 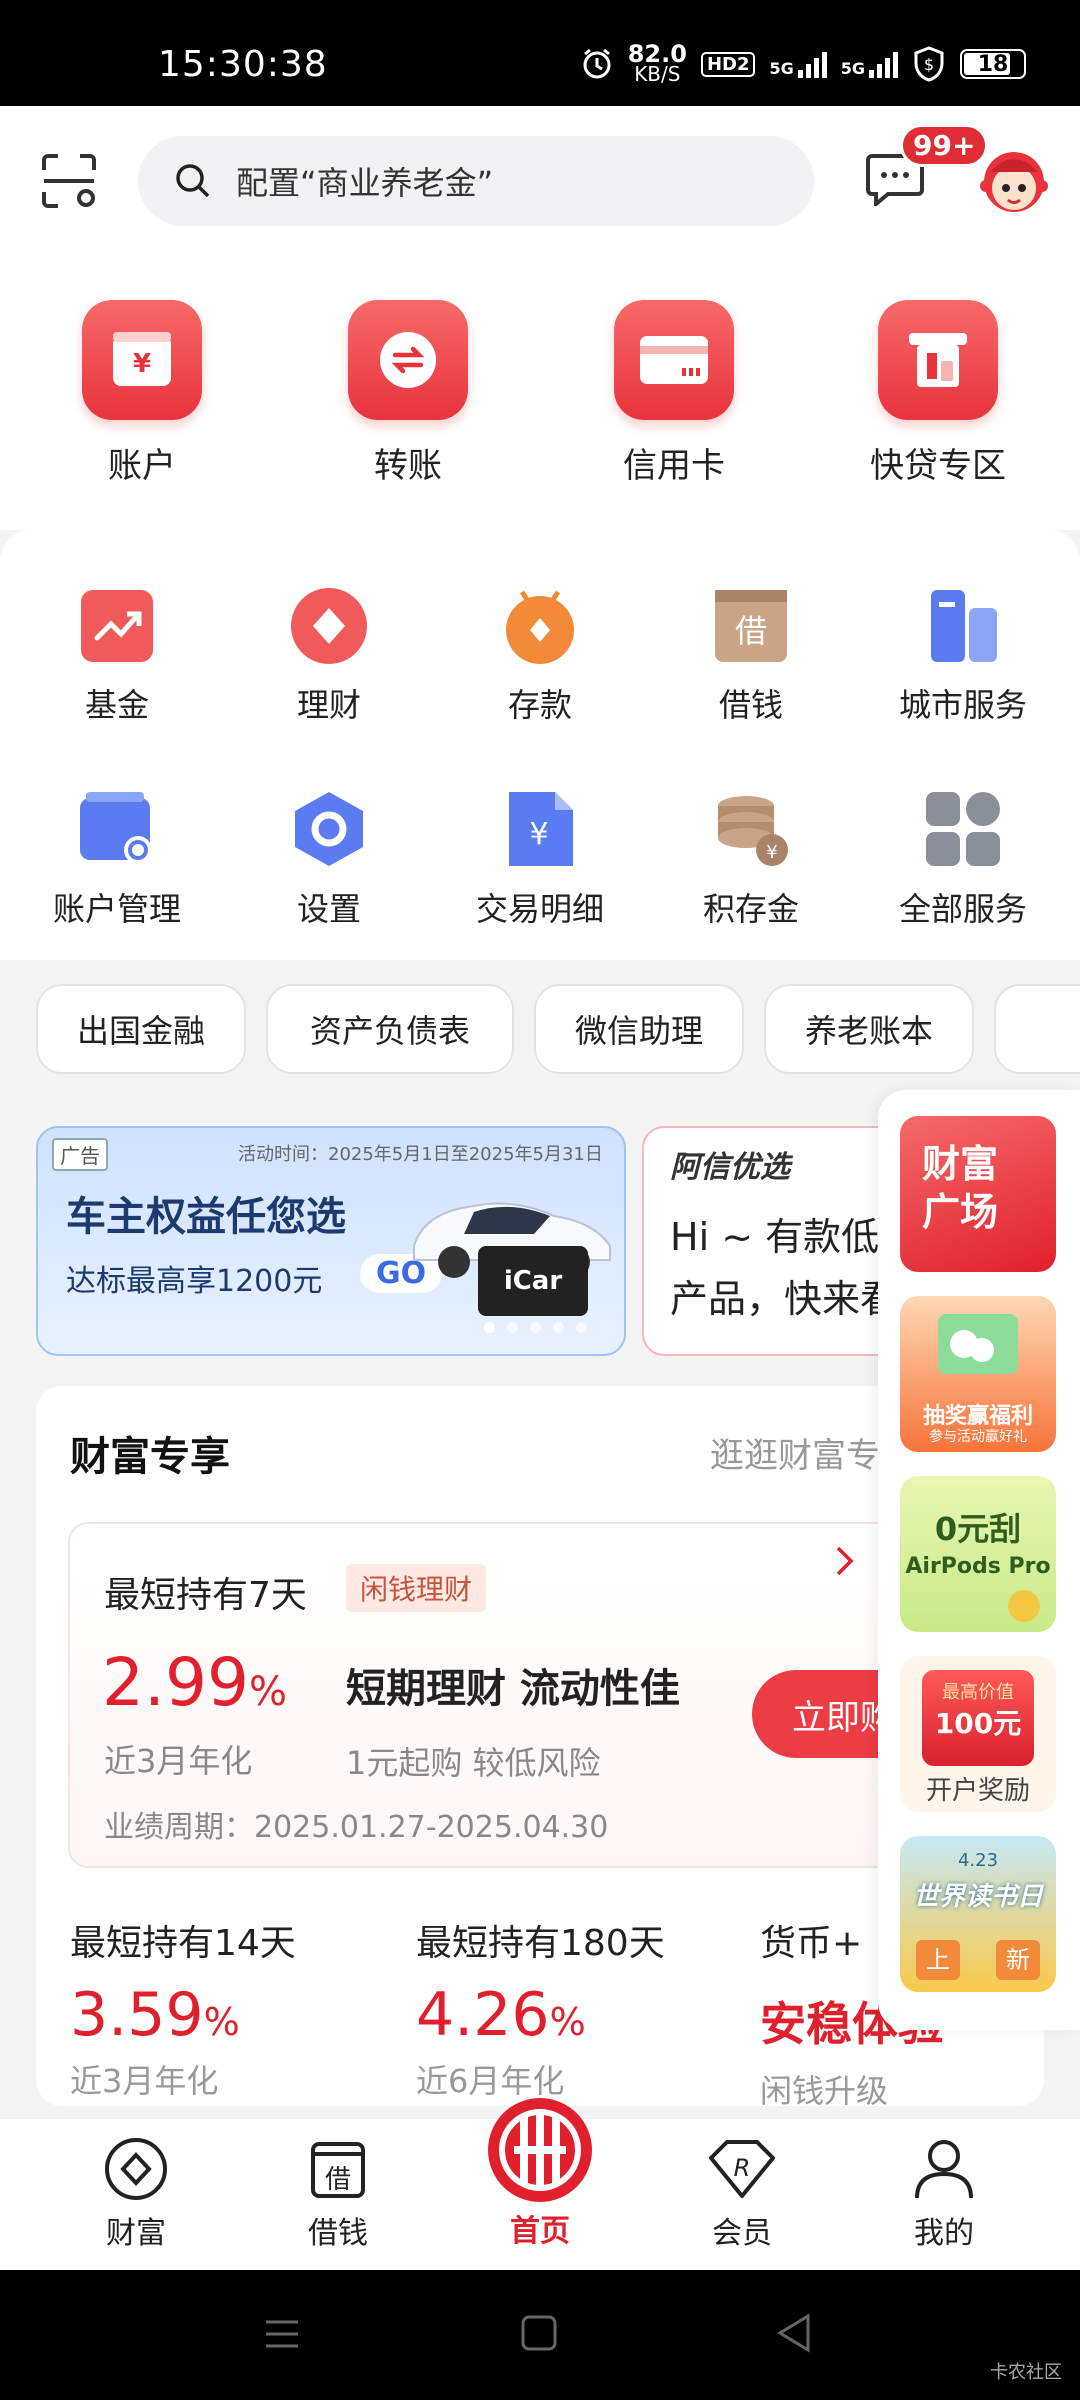 I want to click on product-14d: 最短持有14天 3.59% 近3月年化, so click(x=235, y=2008).